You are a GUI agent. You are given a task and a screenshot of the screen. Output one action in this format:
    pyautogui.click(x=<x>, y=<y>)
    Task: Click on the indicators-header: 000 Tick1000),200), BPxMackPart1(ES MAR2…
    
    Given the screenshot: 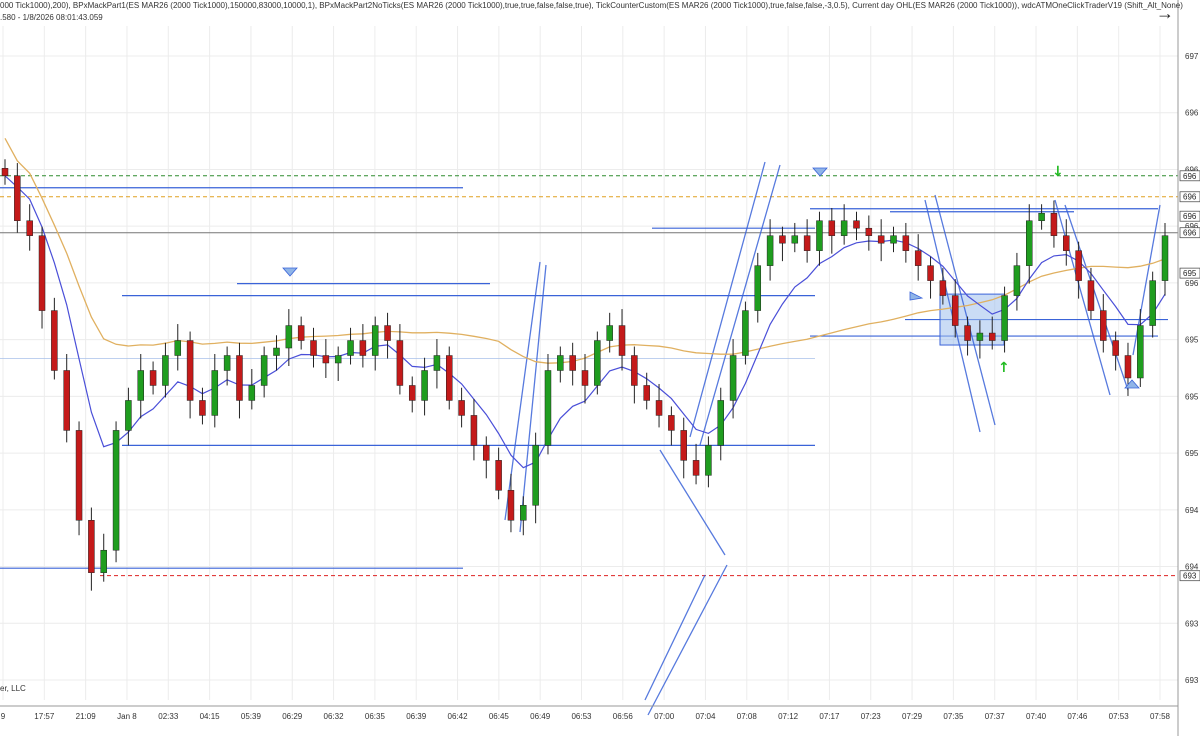 What is the action you would take?
    pyautogui.click(x=591, y=5)
    